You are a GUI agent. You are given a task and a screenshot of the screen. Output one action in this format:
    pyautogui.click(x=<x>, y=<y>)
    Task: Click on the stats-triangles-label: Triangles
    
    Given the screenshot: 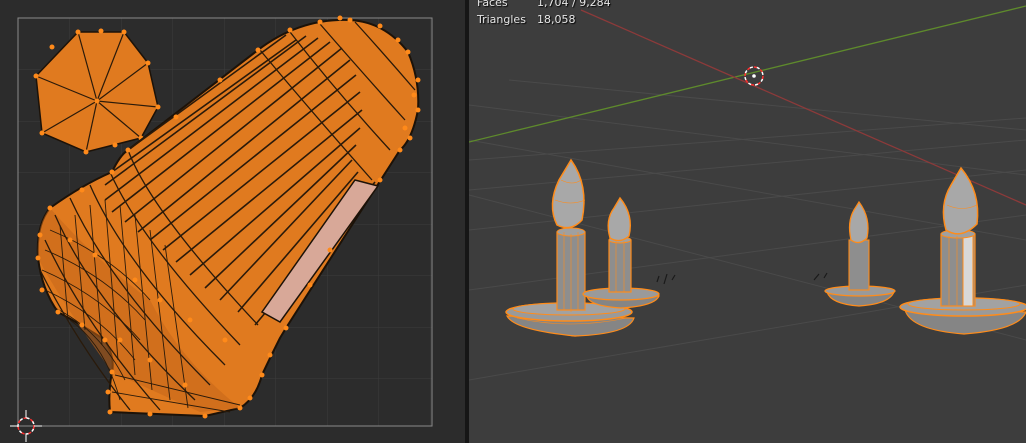 What is the action you would take?
    pyautogui.click(x=501, y=19)
    